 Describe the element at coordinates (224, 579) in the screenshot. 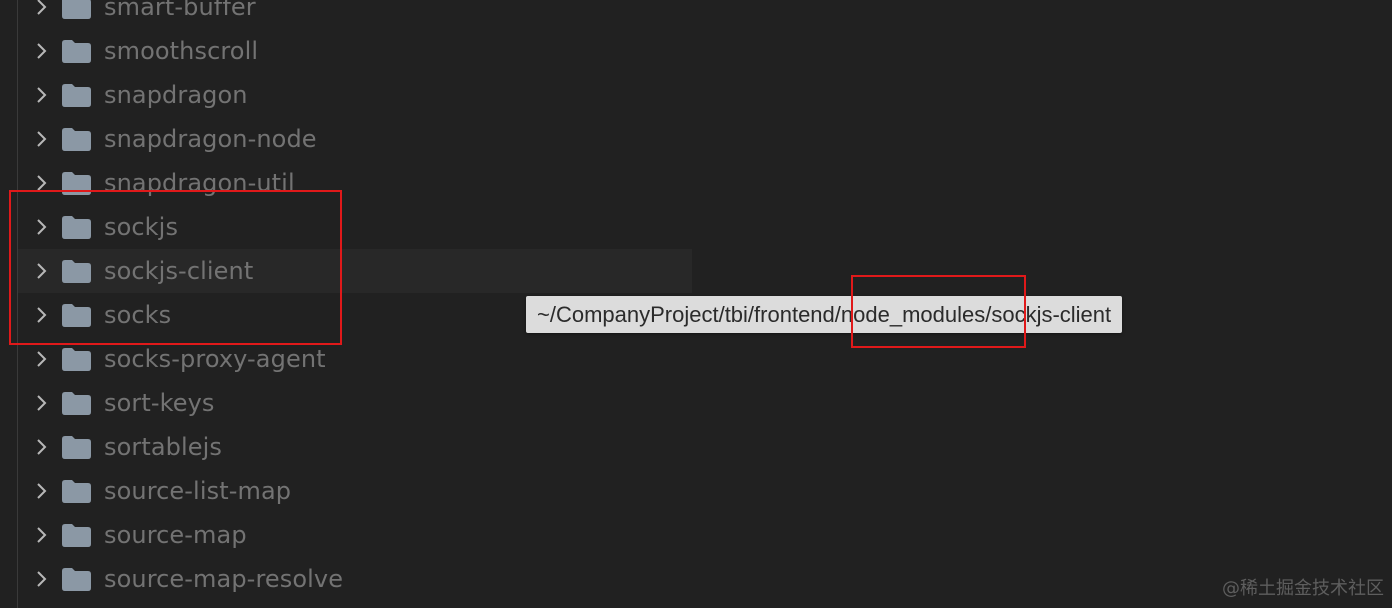

I see `tree-item-label: source-map-resolve` at that location.